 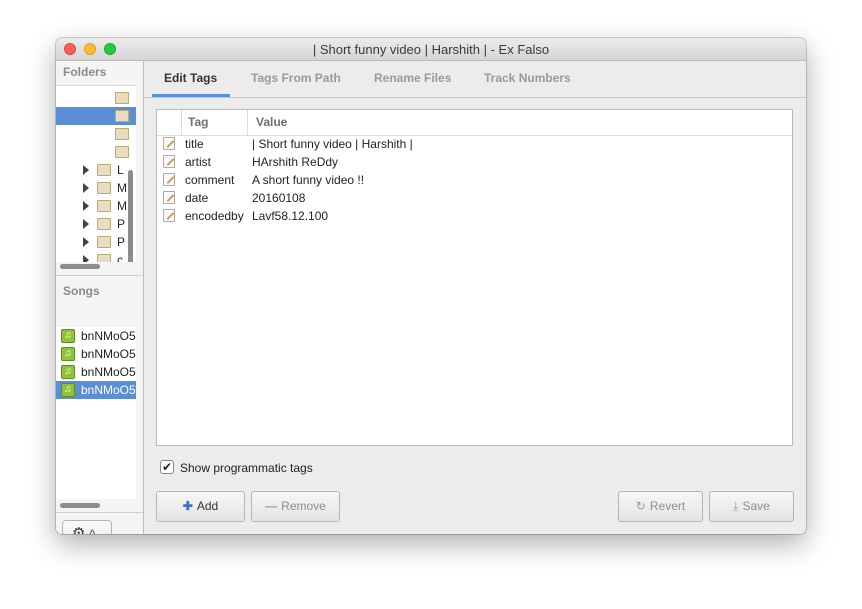 What do you see at coordinates (209, 180) in the screenshot?
I see `tag-cell: comment` at bounding box center [209, 180].